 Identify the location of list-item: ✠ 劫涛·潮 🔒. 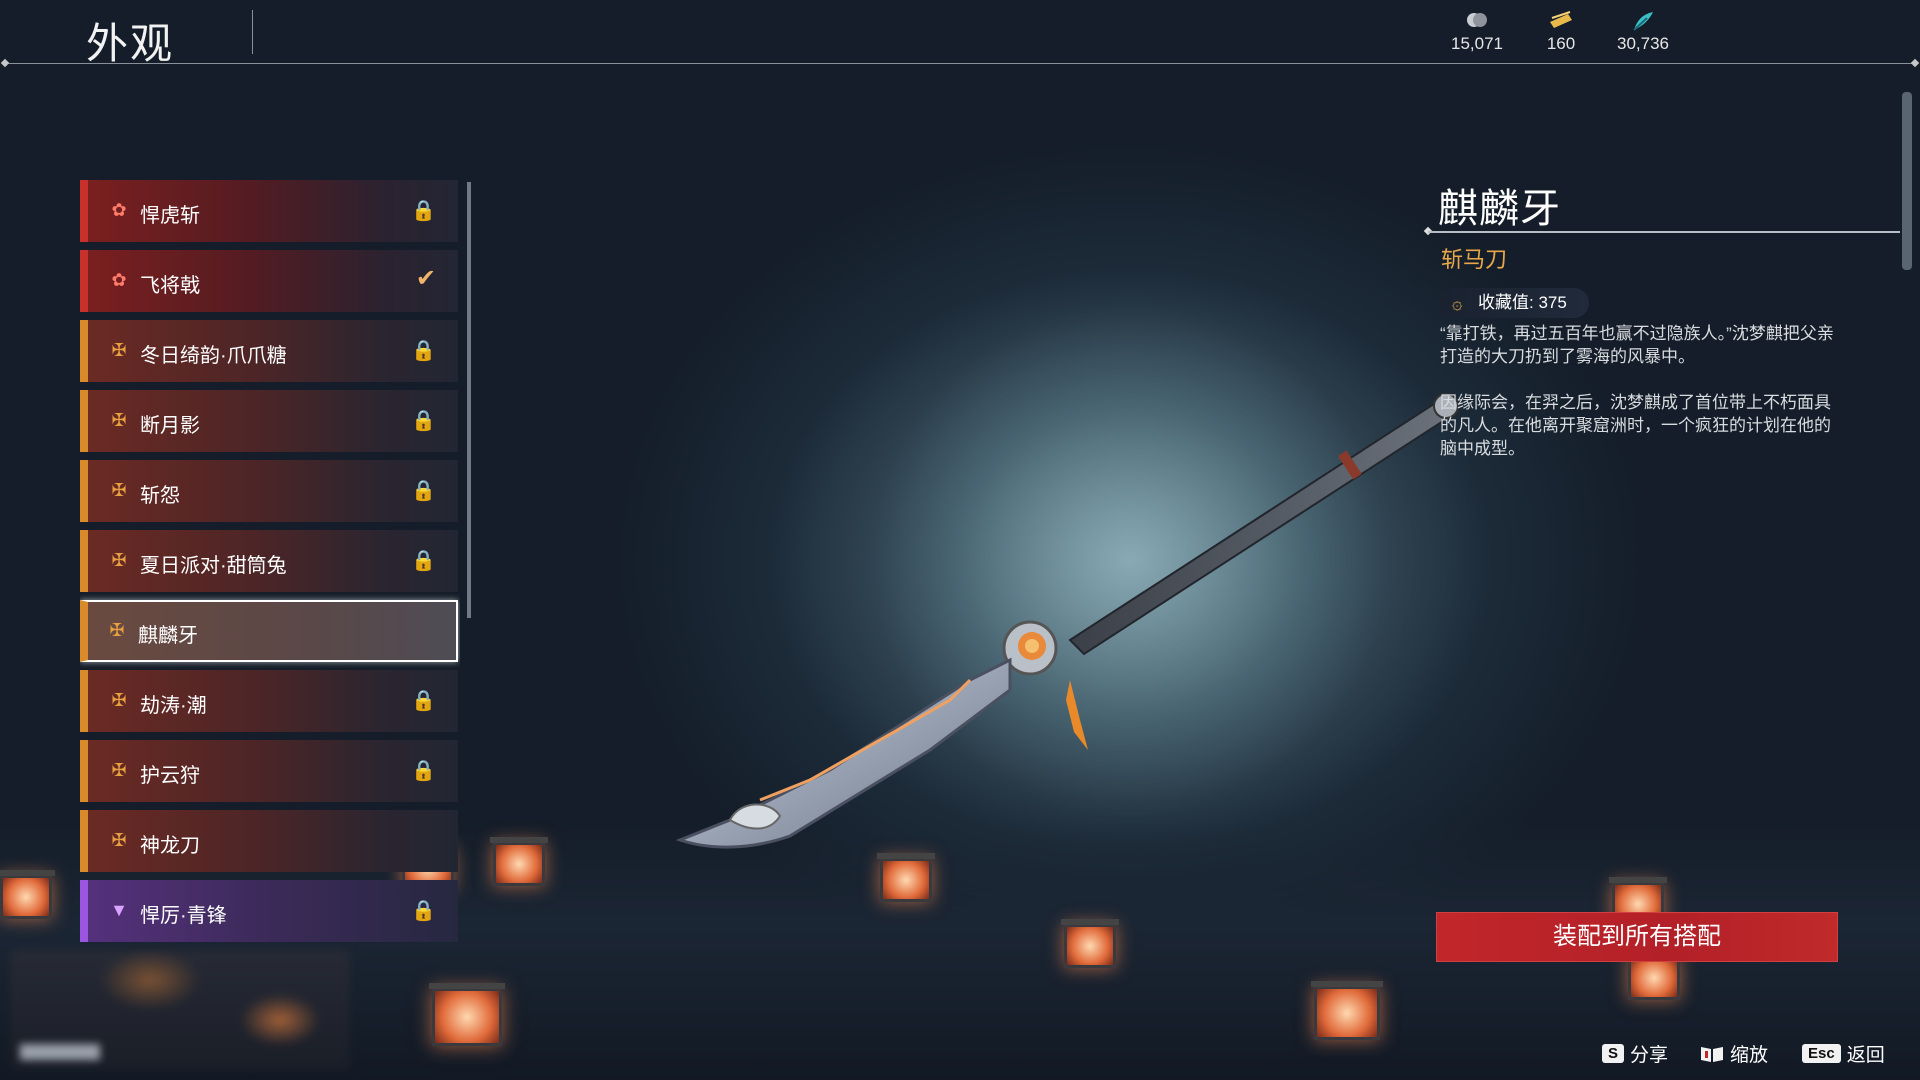
(269, 701).